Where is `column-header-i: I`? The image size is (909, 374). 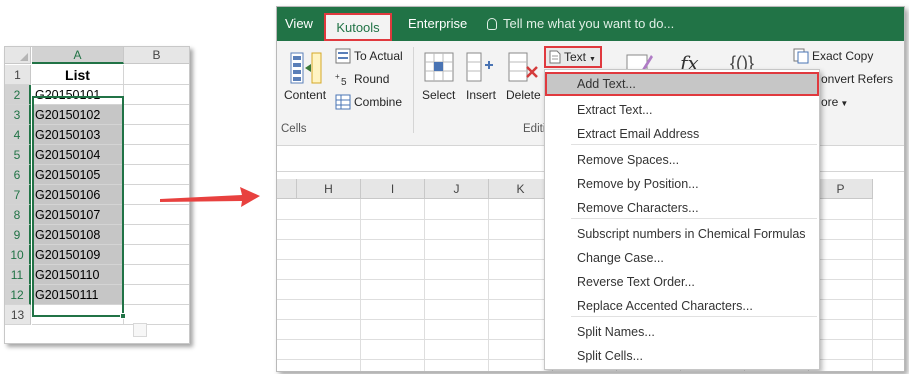 column-header-i: I is located at coordinates (393, 189).